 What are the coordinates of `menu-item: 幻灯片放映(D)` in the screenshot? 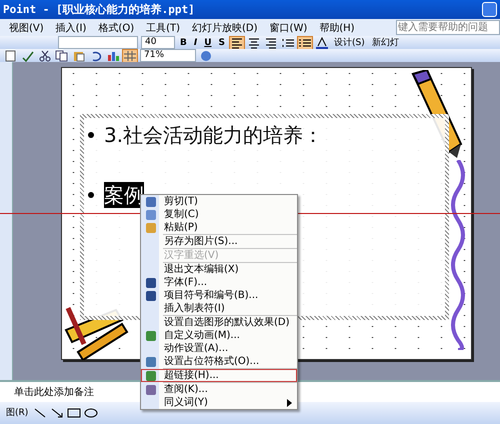 It's located at (225, 27).